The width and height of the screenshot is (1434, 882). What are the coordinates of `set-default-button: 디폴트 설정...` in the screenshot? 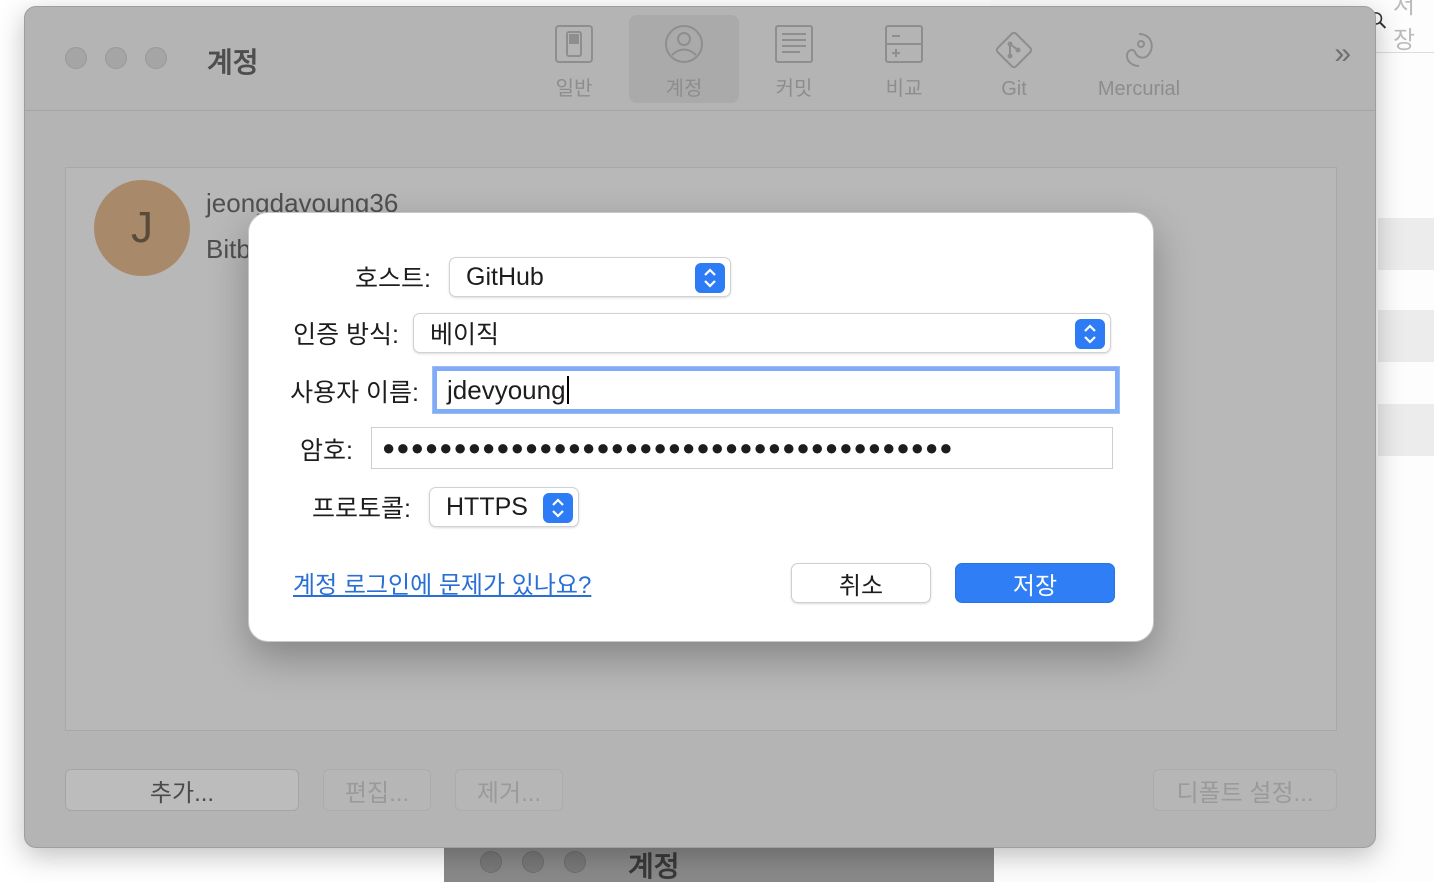 It's located at (1245, 790).